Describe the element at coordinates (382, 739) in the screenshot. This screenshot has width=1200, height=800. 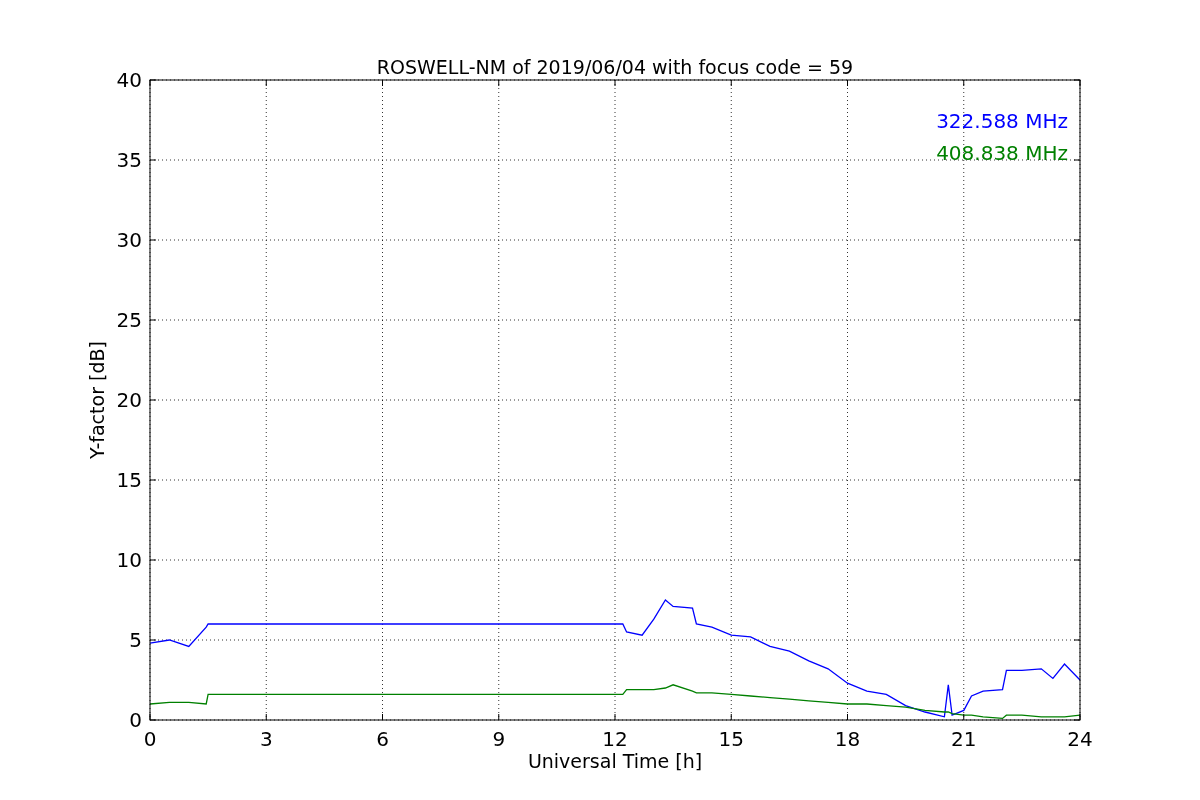
I see `x-tick-label: 6` at that location.